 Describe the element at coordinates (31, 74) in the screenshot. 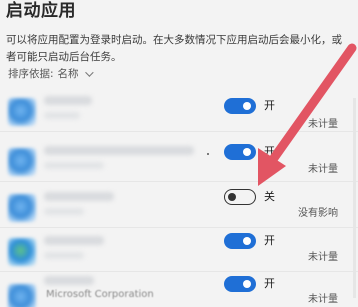

I see `sort-label: 排序依据:` at that location.